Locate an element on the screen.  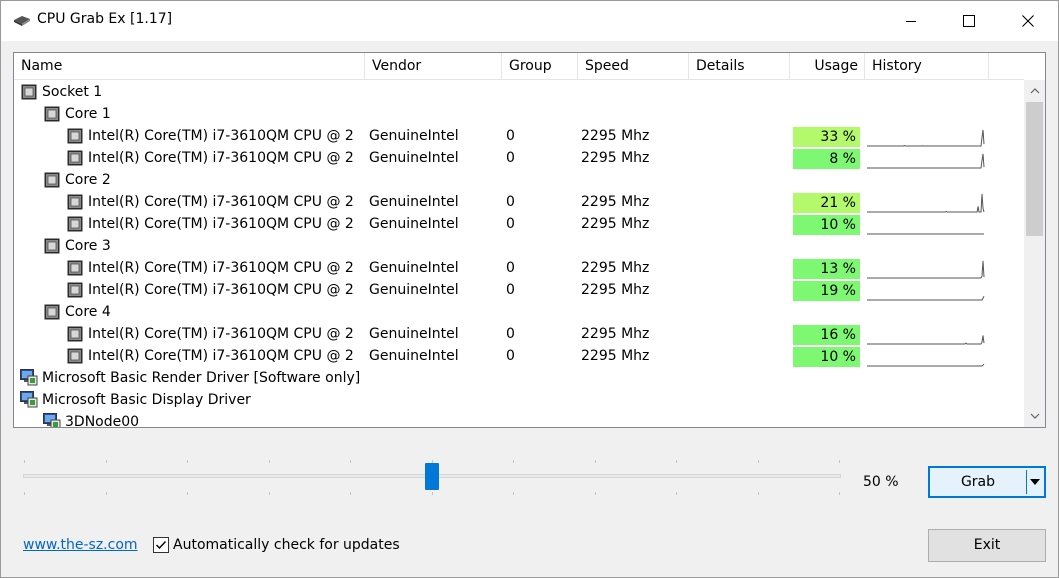
split-divider is located at coordinates (1026, 482).